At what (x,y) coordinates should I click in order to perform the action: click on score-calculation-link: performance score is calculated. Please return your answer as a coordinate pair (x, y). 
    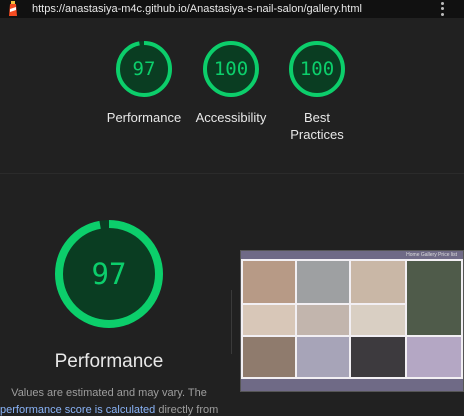
    Looking at the image, I should click on (77, 410).